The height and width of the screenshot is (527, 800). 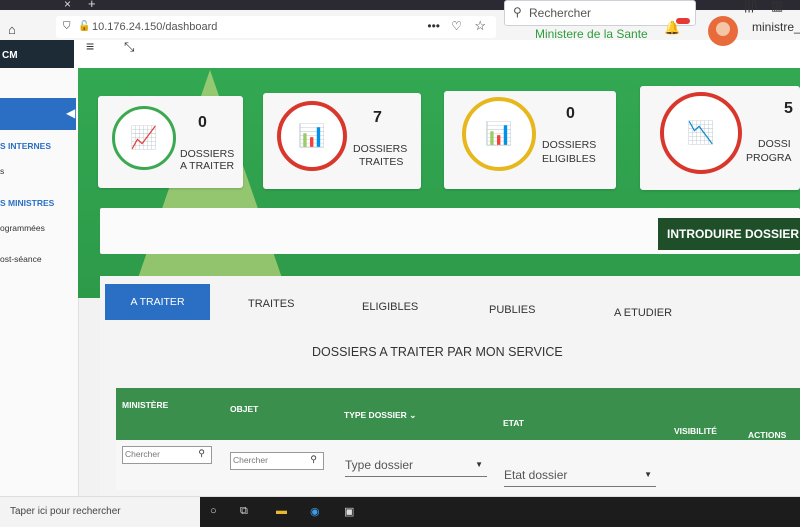 I want to click on stat-label: ELIGIBLES, so click(x=569, y=159).